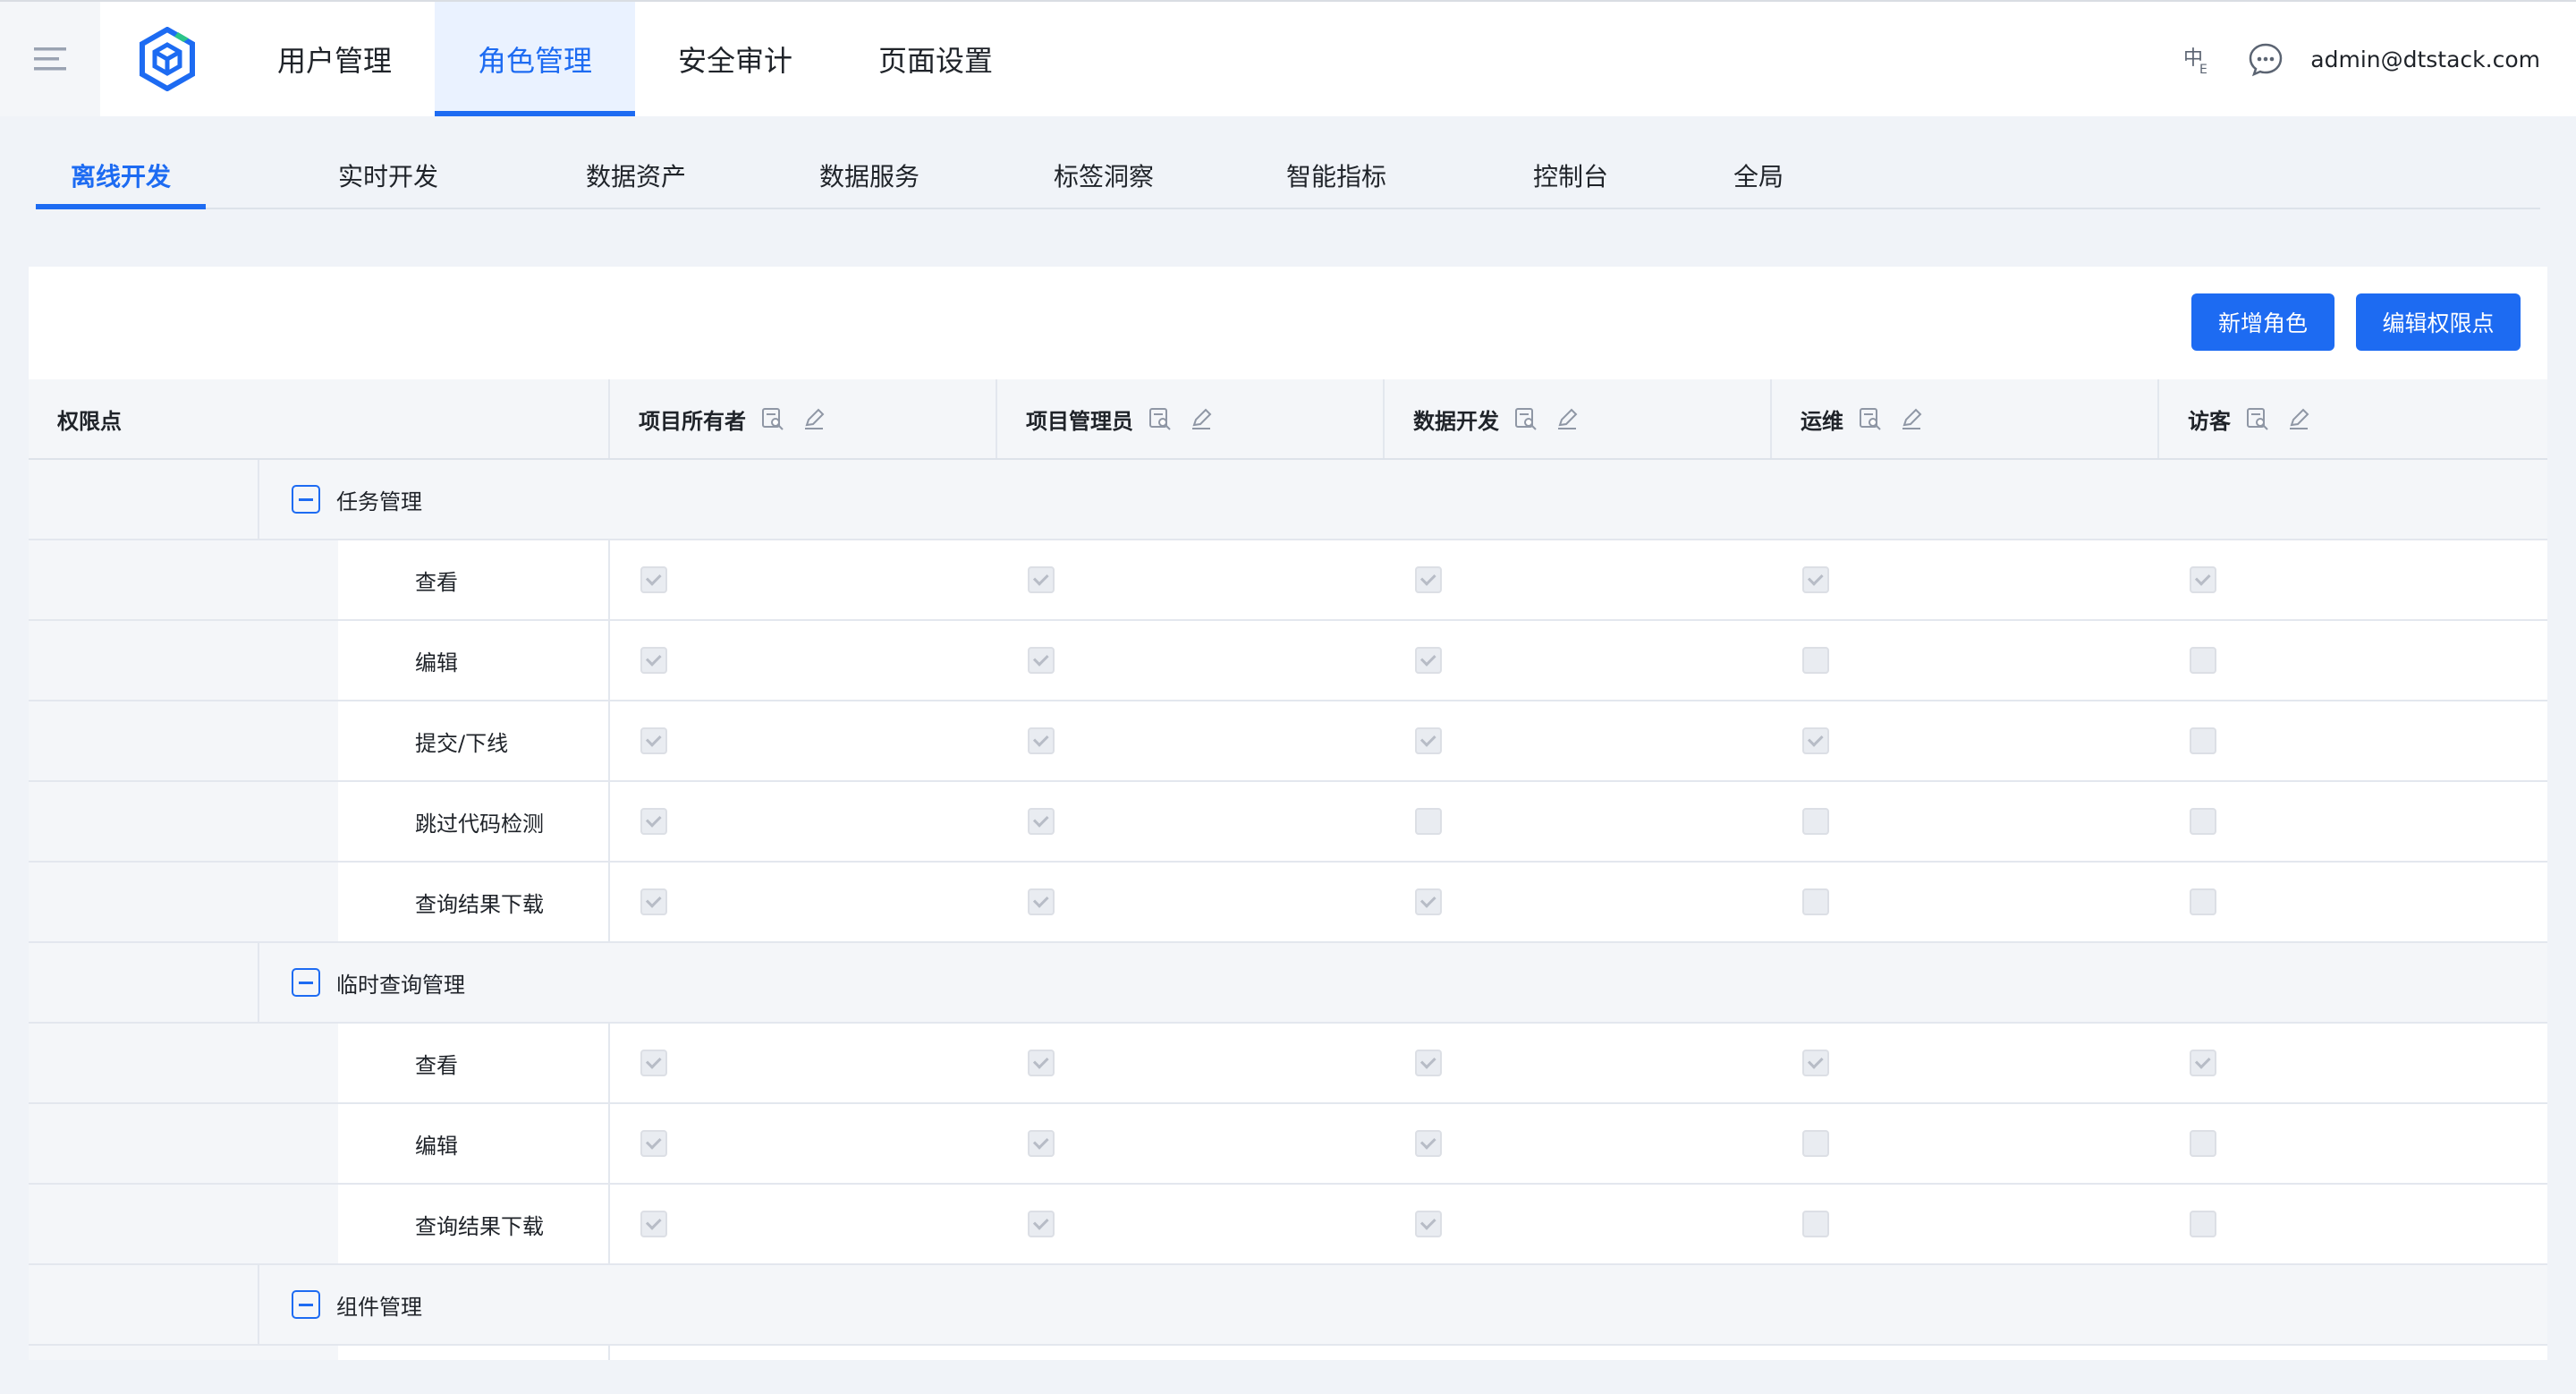  Describe the element at coordinates (1758, 175) in the screenshot. I see `product-tab: 全局` at that location.